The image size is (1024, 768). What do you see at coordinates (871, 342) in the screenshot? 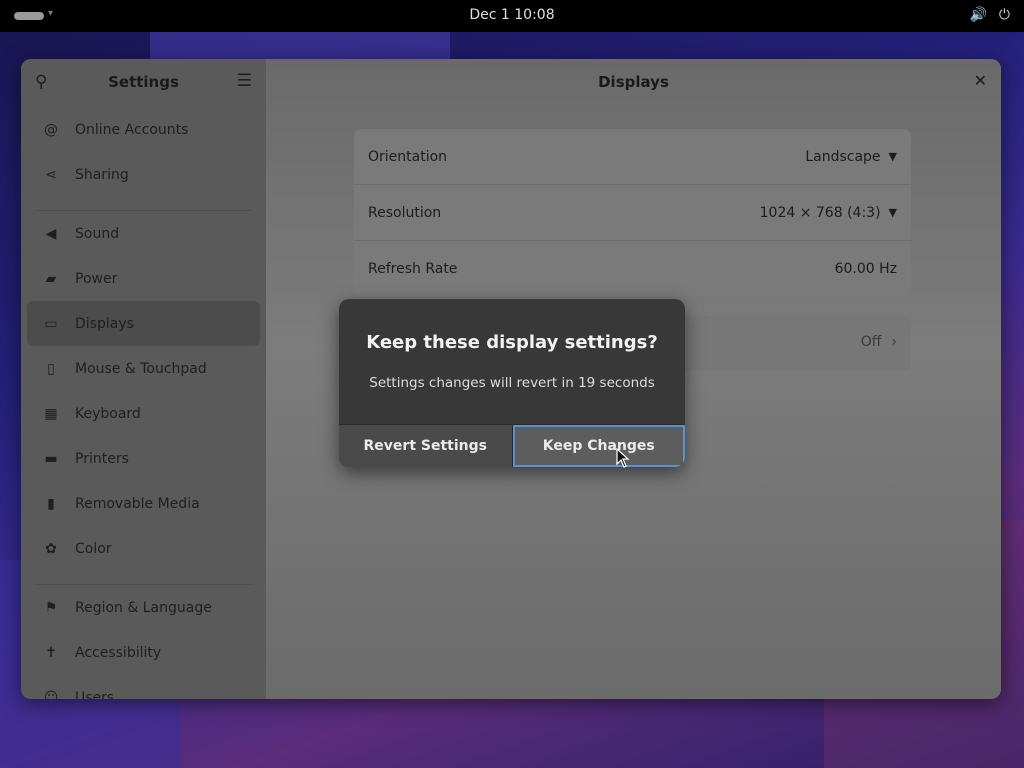
I see `night-light-value: Off` at bounding box center [871, 342].